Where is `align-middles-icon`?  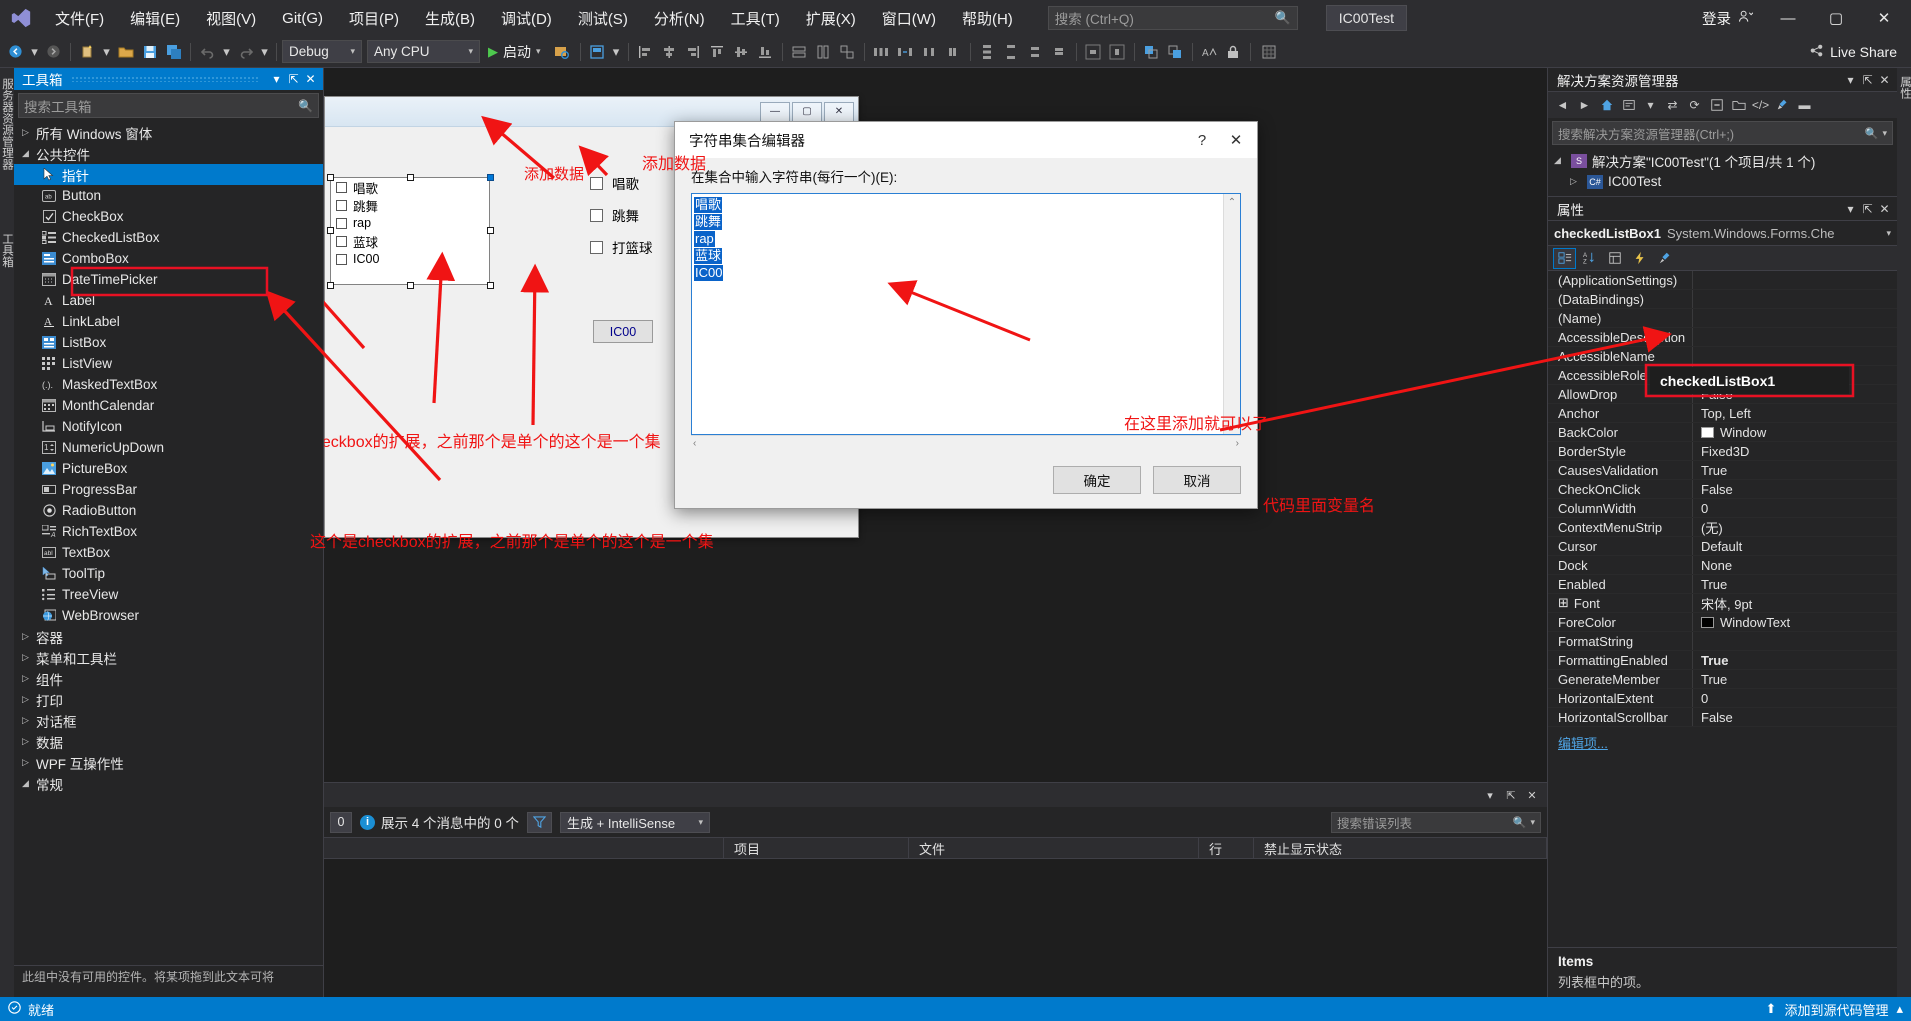
align-middles-icon is located at coordinates (741, 52).